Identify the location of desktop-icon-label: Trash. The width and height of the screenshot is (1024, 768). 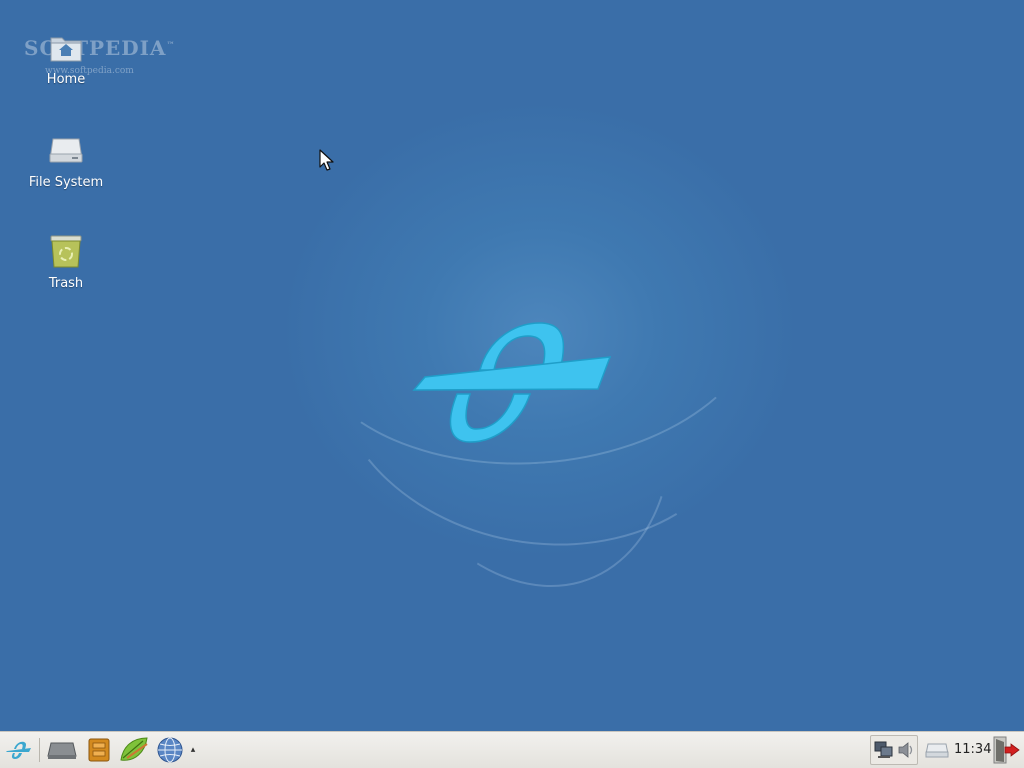
(66, 283).